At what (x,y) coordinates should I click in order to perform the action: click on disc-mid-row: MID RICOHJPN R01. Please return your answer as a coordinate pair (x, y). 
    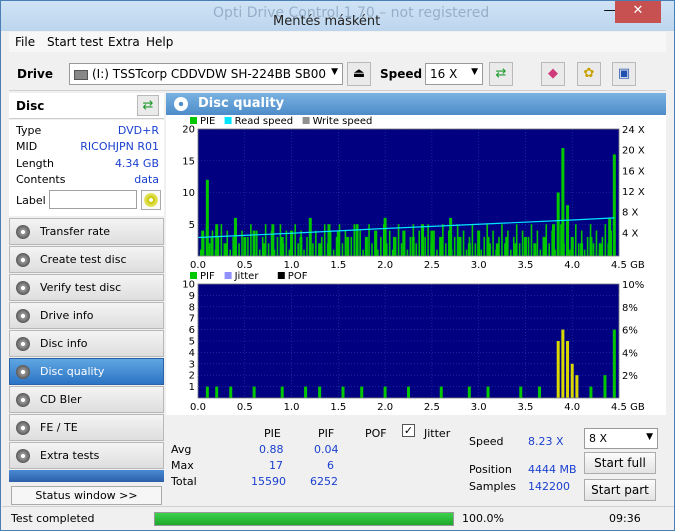
    Looking at the image, I should click on (87, 146).